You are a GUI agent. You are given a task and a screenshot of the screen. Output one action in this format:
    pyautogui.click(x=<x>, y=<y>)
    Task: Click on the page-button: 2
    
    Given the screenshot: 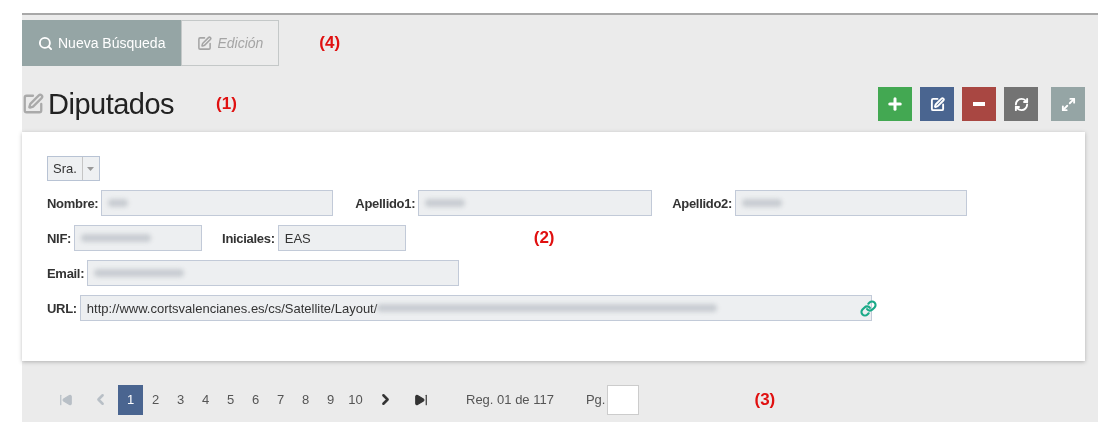 What is the action you would take?
    pyautogui.click(x=155, y=399)
    